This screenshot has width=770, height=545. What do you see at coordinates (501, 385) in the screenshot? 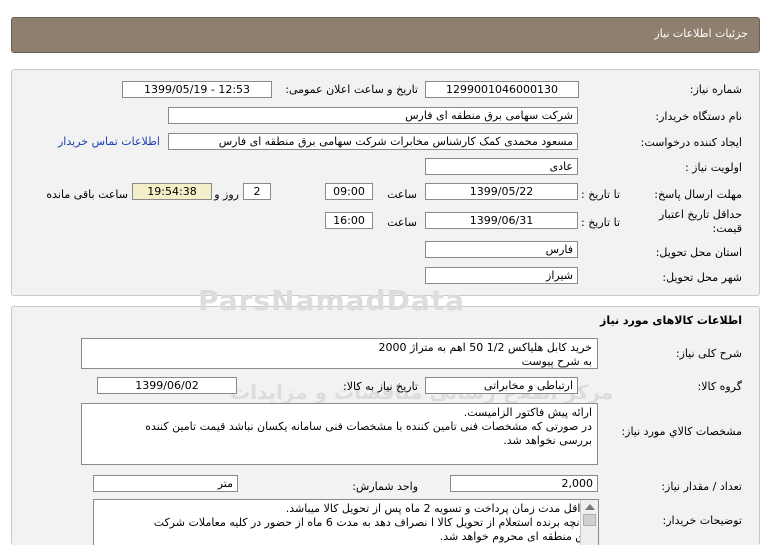
I see `goods-group-field: ارتباطی و مخابراتی` at bounding box center [501, 385].